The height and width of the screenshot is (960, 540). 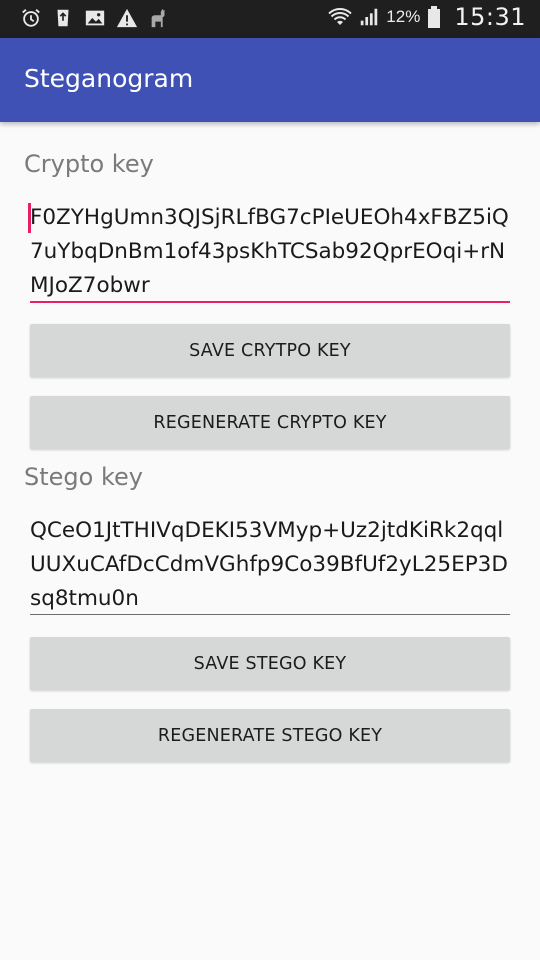 I want to click on regenerate-stego-key-button: REGENERATE STEGO KEY, so click(x=270, y=735).